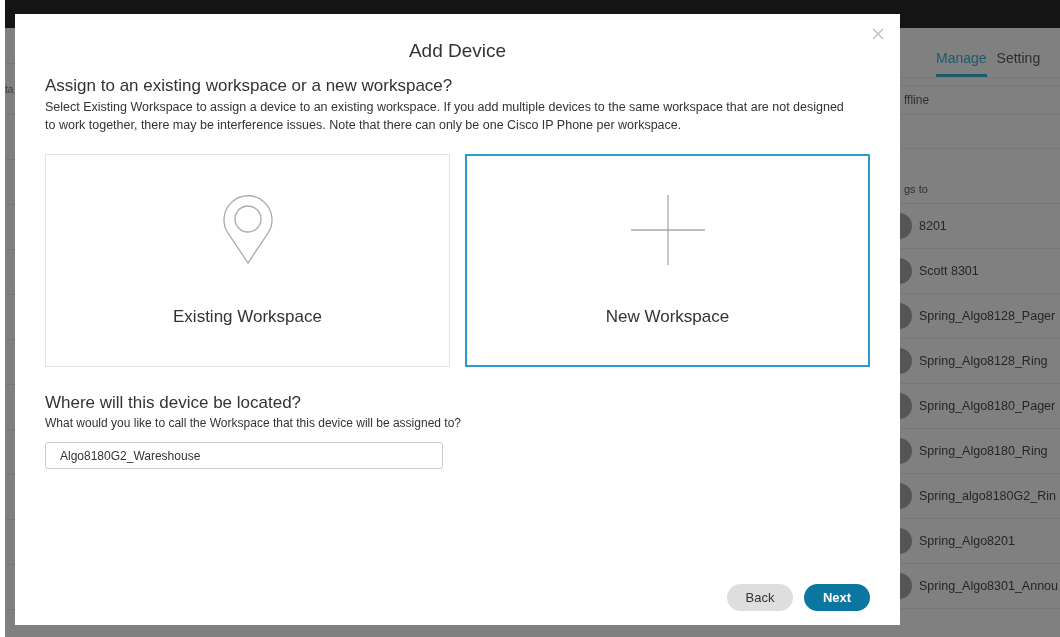  What do you see at coordinates (249, 86) in the screenshot?
I see `section-heading: Assign to an existing workspace or a new workspace?` at bounding box center [249, 86].